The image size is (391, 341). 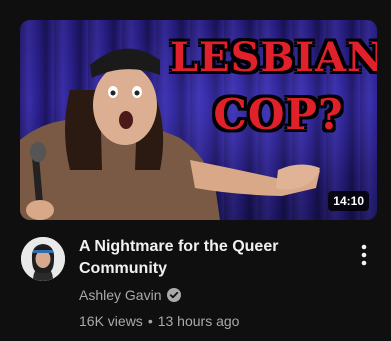 I want to click on more-vert-icon, so click(x=364, y=256).